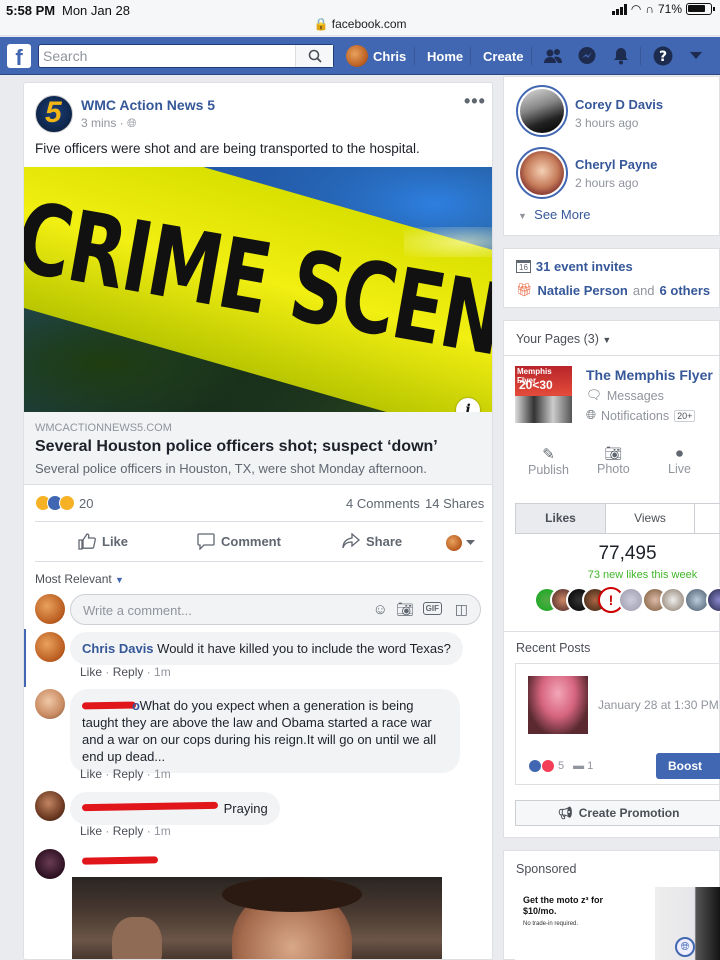 This screenshot has width=720, height=960. What do you see at coordinates (574, 266) in the screenshot?
I see `event-invites-link: 16 31 event invites` at bounding box center [574, 266].